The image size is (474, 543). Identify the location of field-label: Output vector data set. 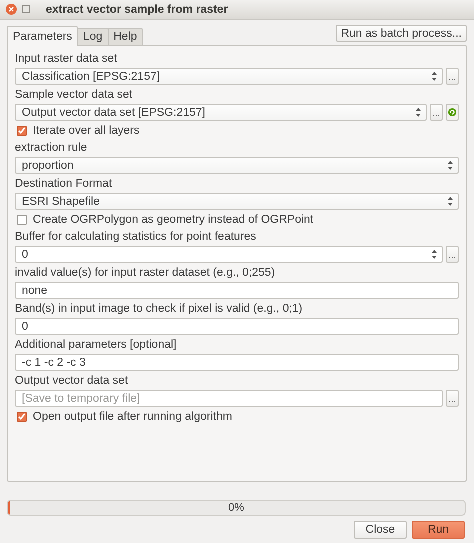
(72, 381).